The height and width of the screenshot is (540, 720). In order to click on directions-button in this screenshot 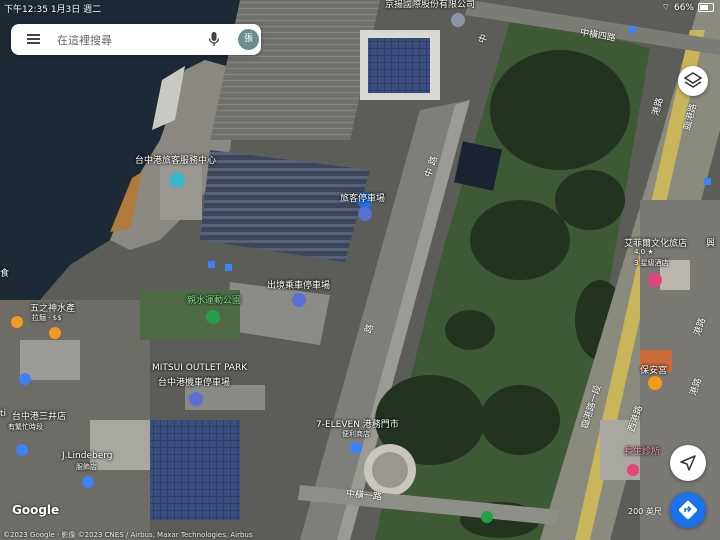, I will do `click(688, 510)`.